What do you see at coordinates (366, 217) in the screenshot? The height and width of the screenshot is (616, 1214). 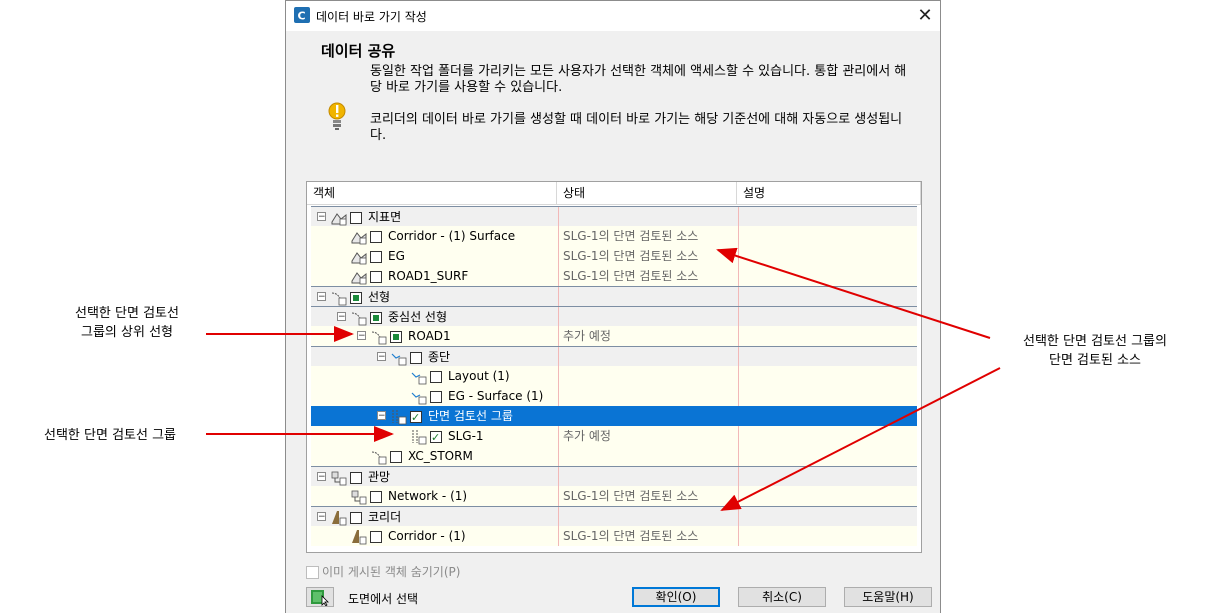 I see `tree-item: 지표면` at bounding box center [366, 217].